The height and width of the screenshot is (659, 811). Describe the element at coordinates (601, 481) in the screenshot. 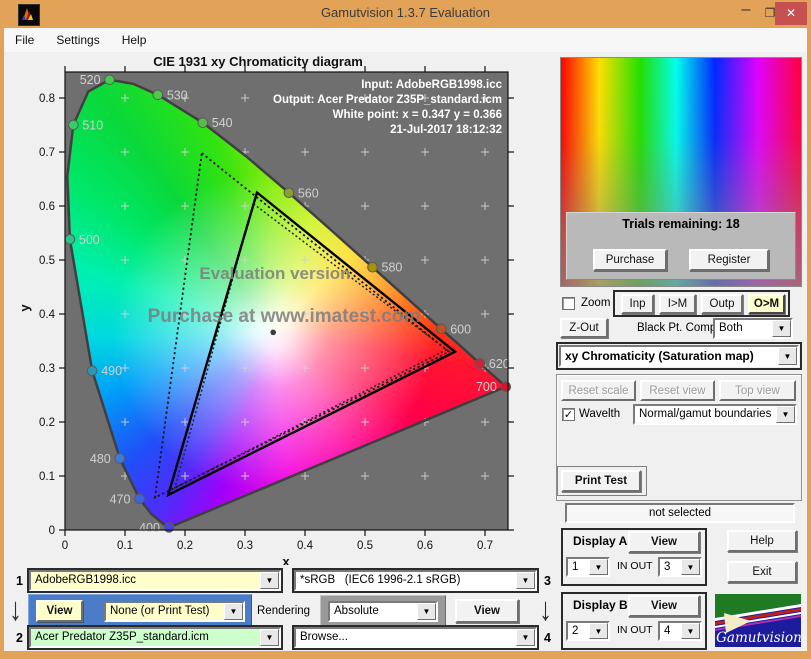

I see `print-test-button: Print Test` at that location.